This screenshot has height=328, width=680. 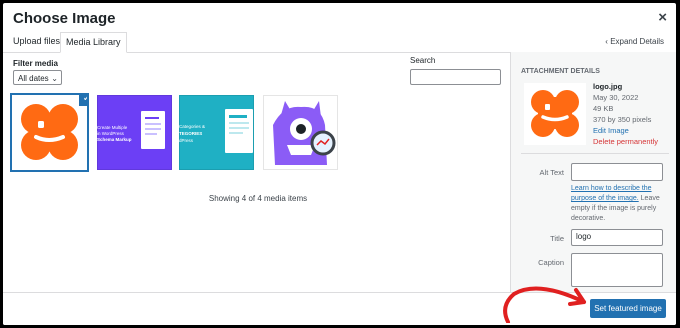 I want to click on logo-image, so click(x=49, y=132).